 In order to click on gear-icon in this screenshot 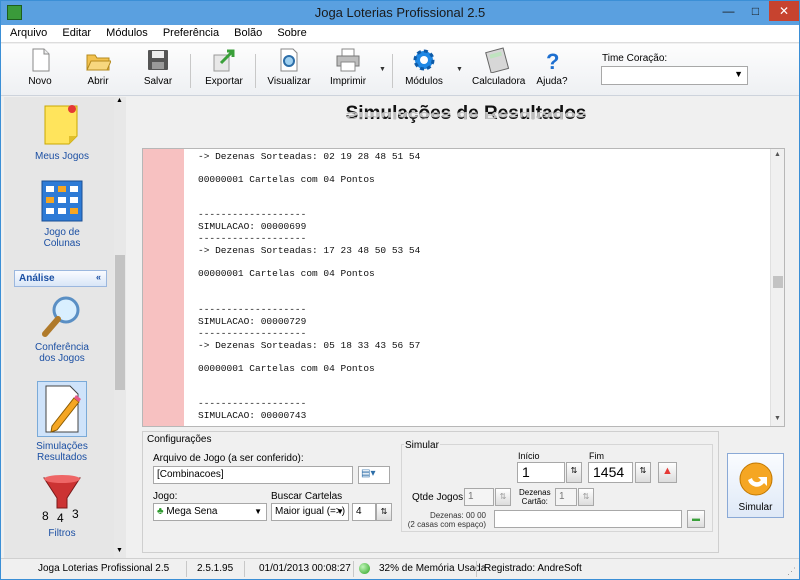, I will do `click(424, 60)`.